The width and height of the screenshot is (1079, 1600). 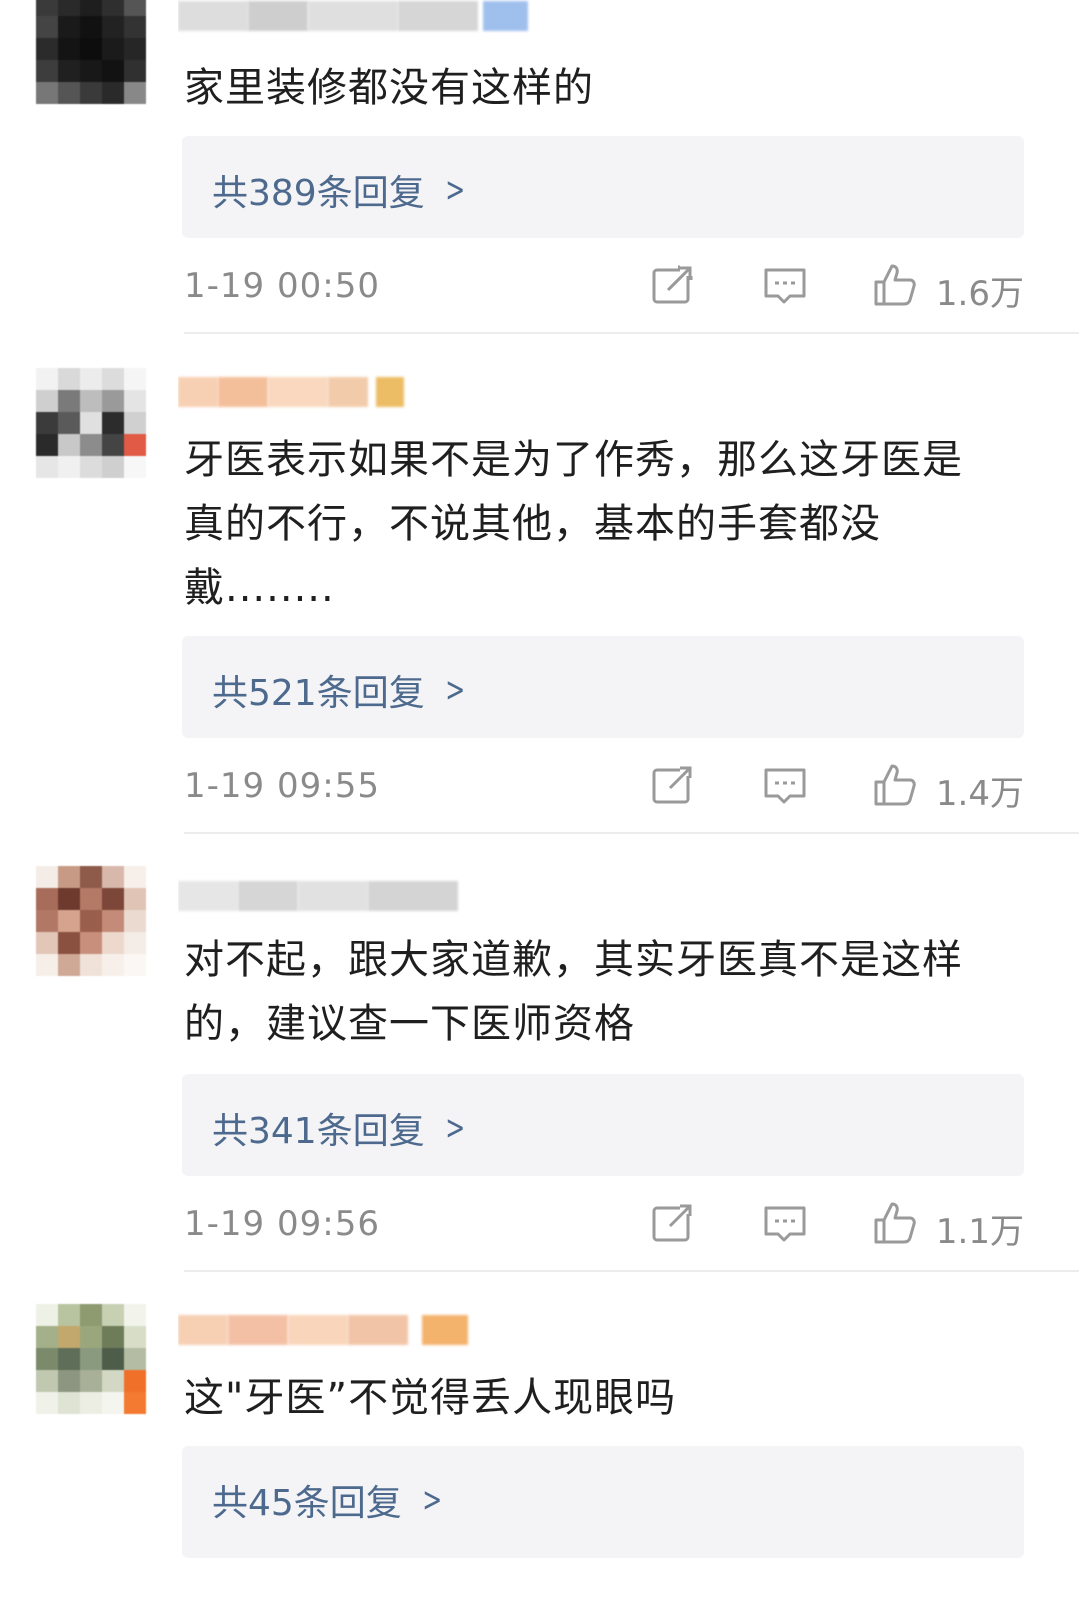 I want to click on comment-meta: 1-19 09:56 1.1万, so click(x=604, y=1226).